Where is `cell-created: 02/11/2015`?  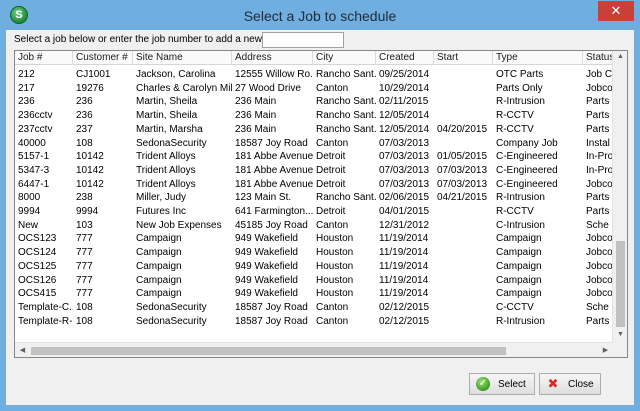 cell-created: 02/11/2015 is located at coordinates (404, 102).